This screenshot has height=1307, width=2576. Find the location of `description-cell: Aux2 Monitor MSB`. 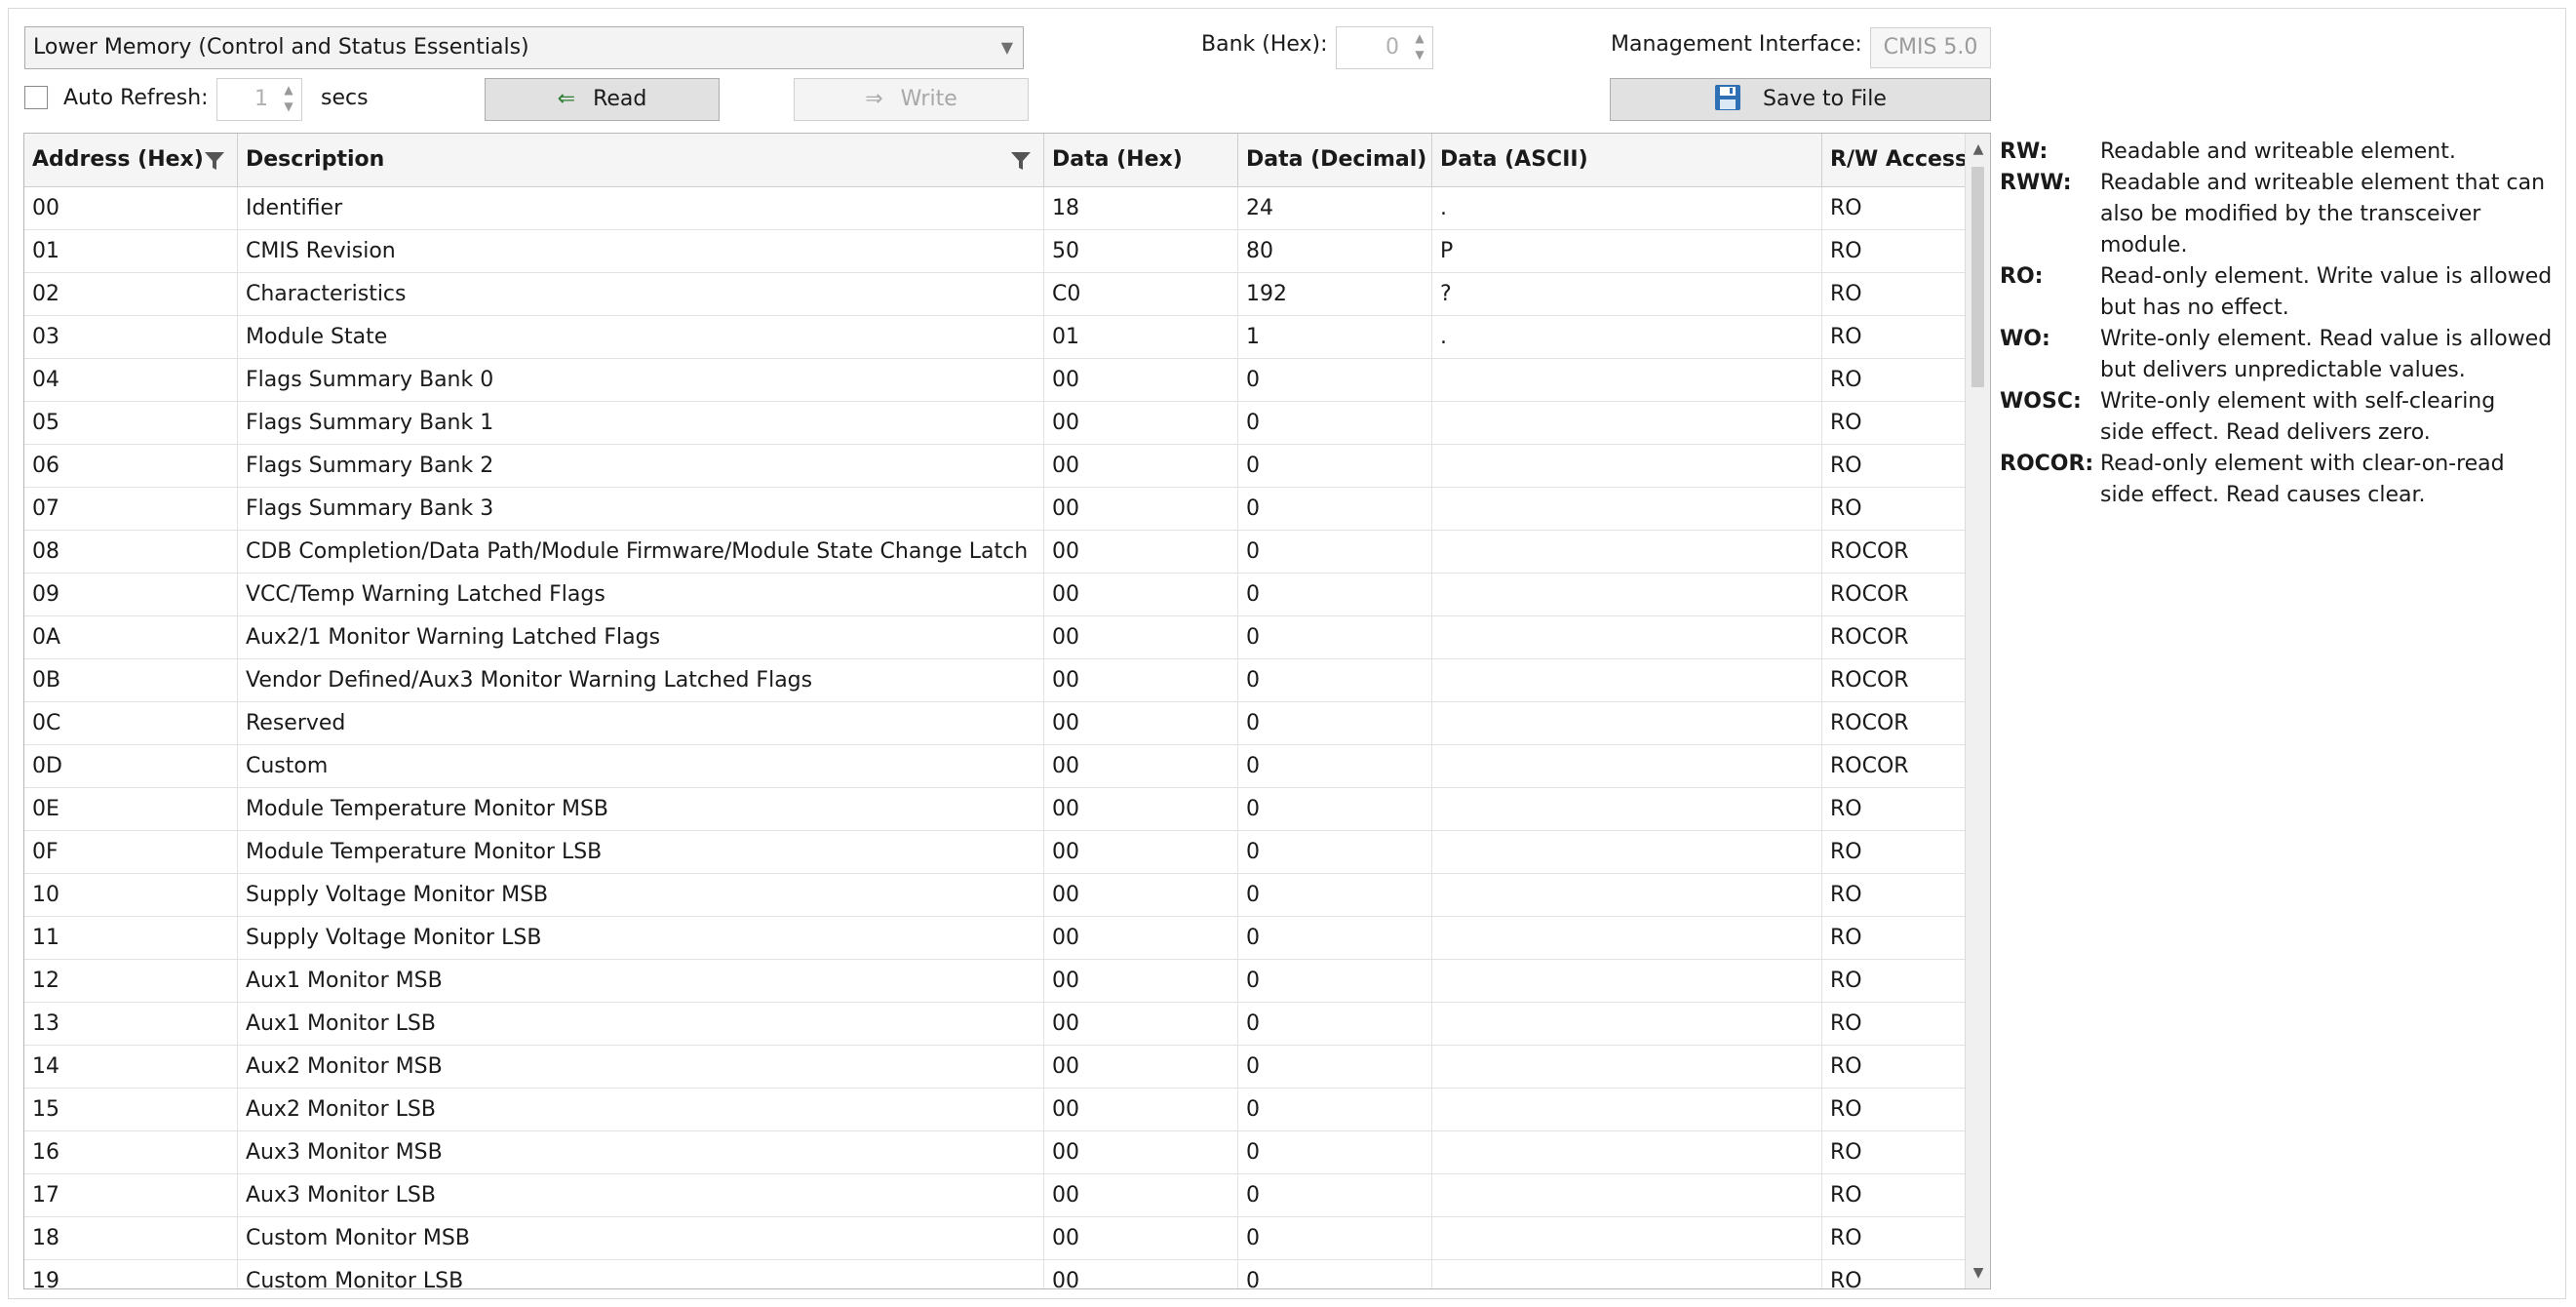

description-cell: Aux2 Monitor MSB is located at coordinates (641, 1067).